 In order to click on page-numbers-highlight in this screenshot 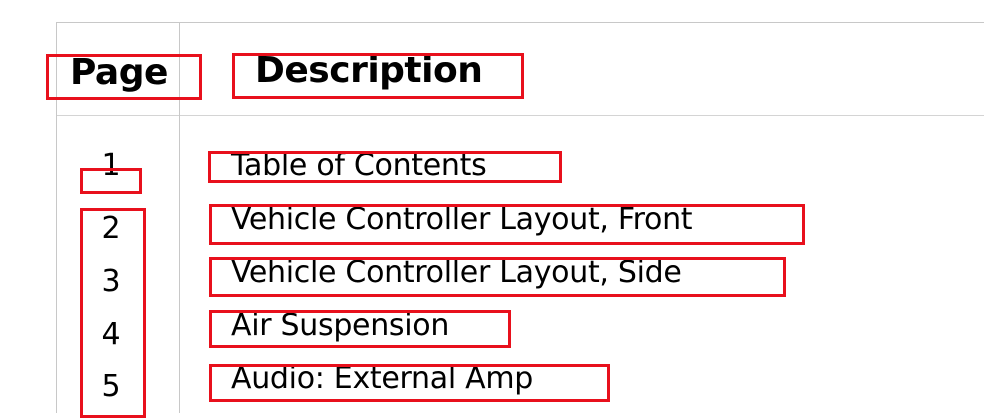, I will do `click(113, 313)`.